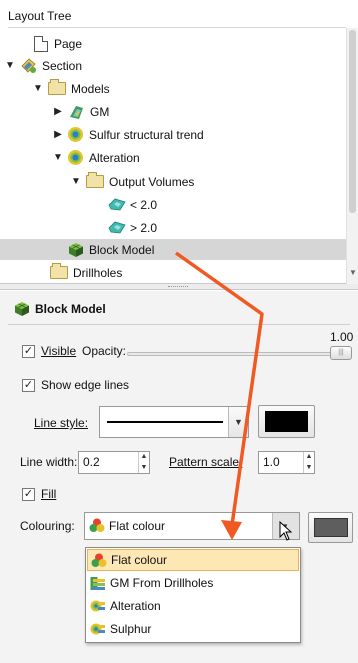 The height and width of the screenshot is (663, 358). What do you see at coordinates (219, 395) in the screenshot?
I see `annotation-arrow` at bounding box center [219, 395].